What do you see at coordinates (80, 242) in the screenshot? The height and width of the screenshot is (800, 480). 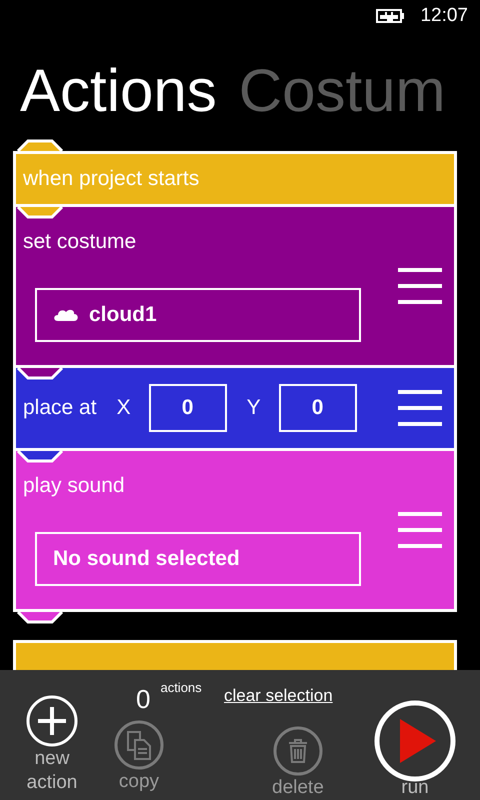 I see `brick-title: set costume` at bounding box center [80, 242].